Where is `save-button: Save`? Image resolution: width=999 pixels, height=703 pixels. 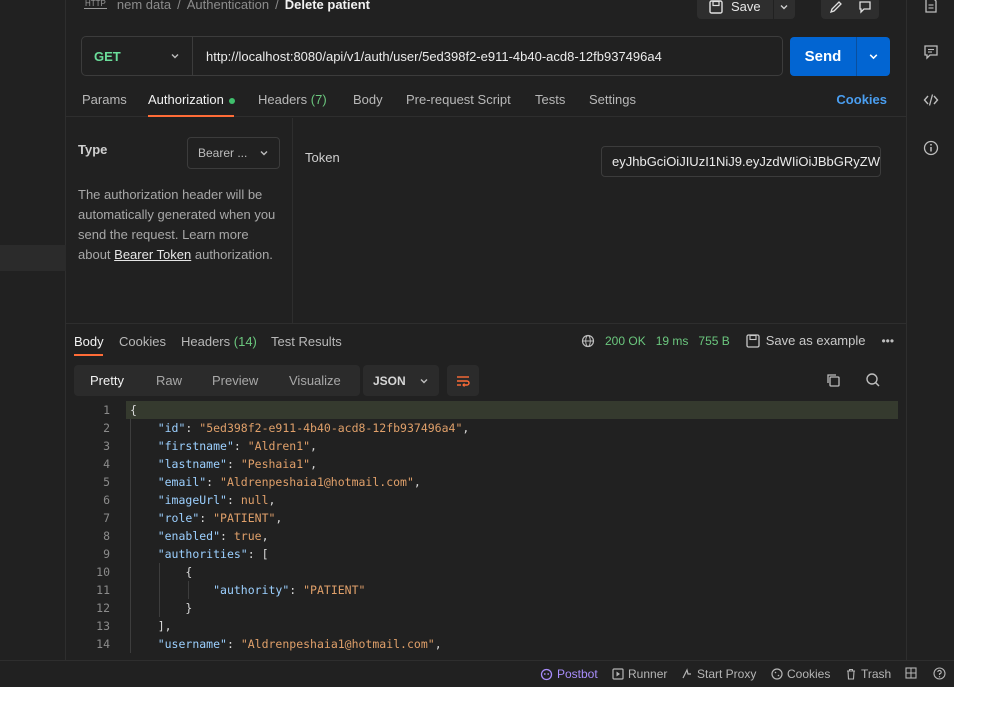
save-button: Save is located at coordinates (746, 9).